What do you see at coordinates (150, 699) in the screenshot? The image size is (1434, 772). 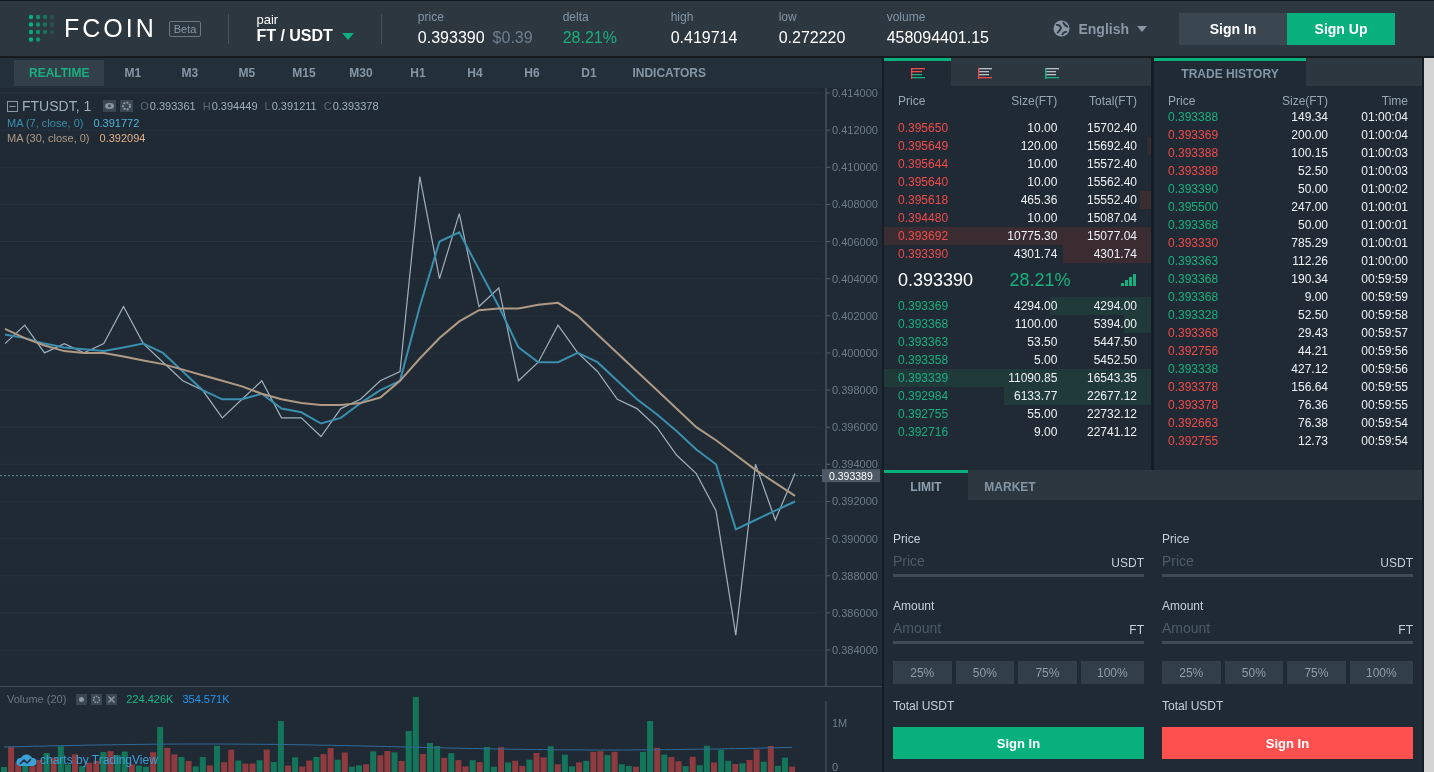 I see `volume-value: 224.426K` at bounding box center [150, 699].